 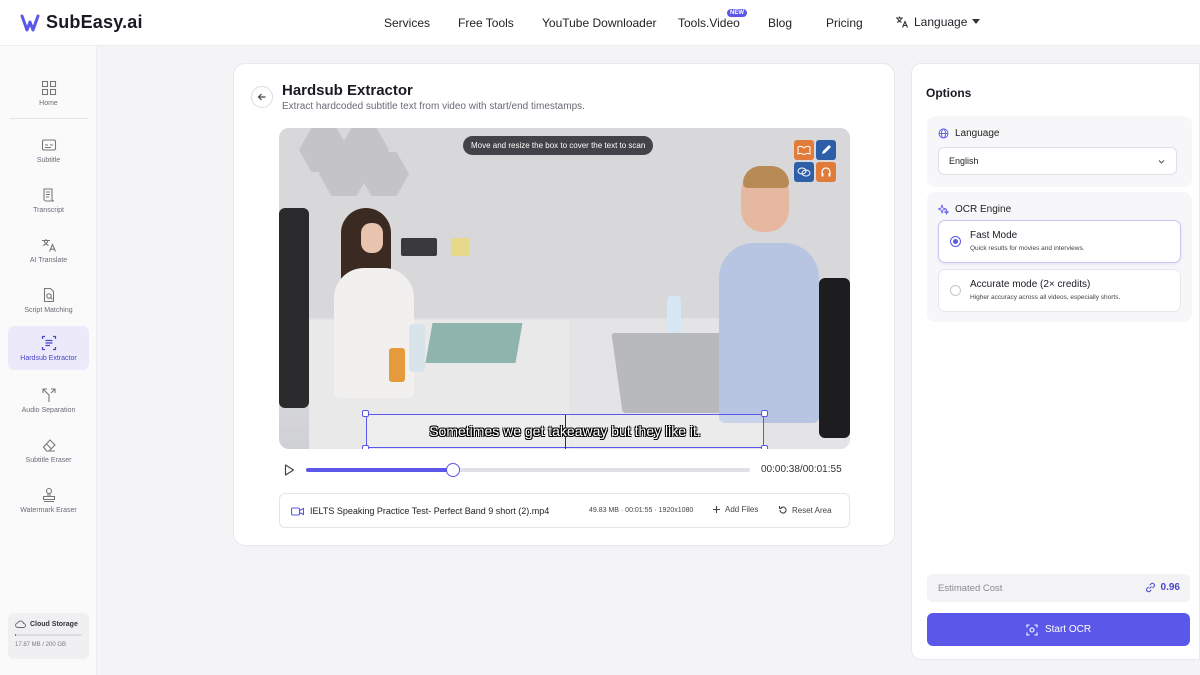 I want to click on language-select-value: English, so click(x=964, y=161).